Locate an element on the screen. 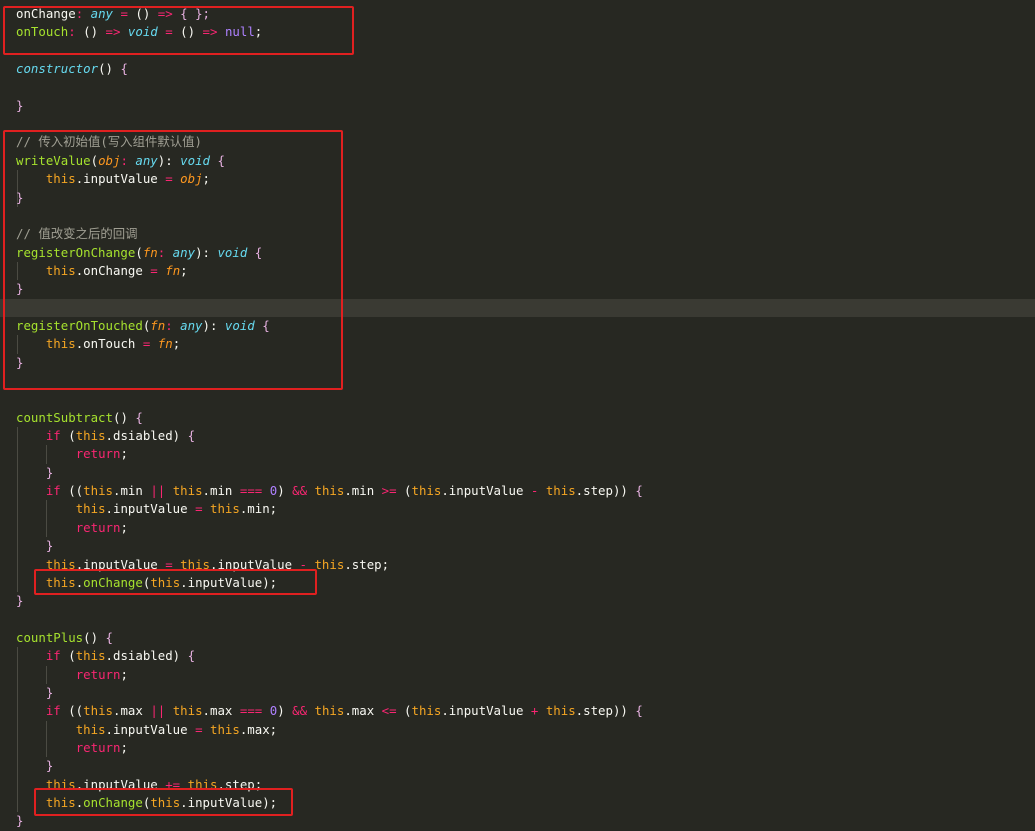 This screenshot has width=1035, height=831. code-token: constructor is located at coordinates (57, 69).